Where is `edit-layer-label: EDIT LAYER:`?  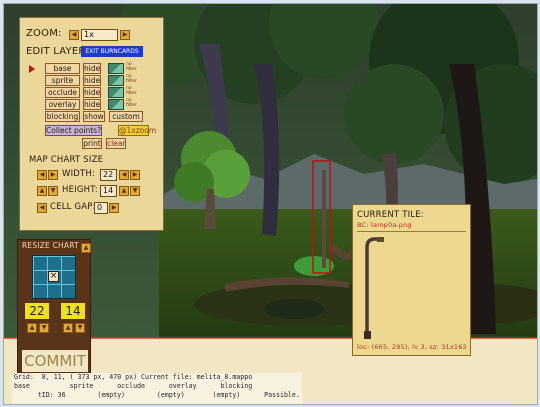
edit-layer-label: EDIT LAYER: is located at coordinates (57, 51).